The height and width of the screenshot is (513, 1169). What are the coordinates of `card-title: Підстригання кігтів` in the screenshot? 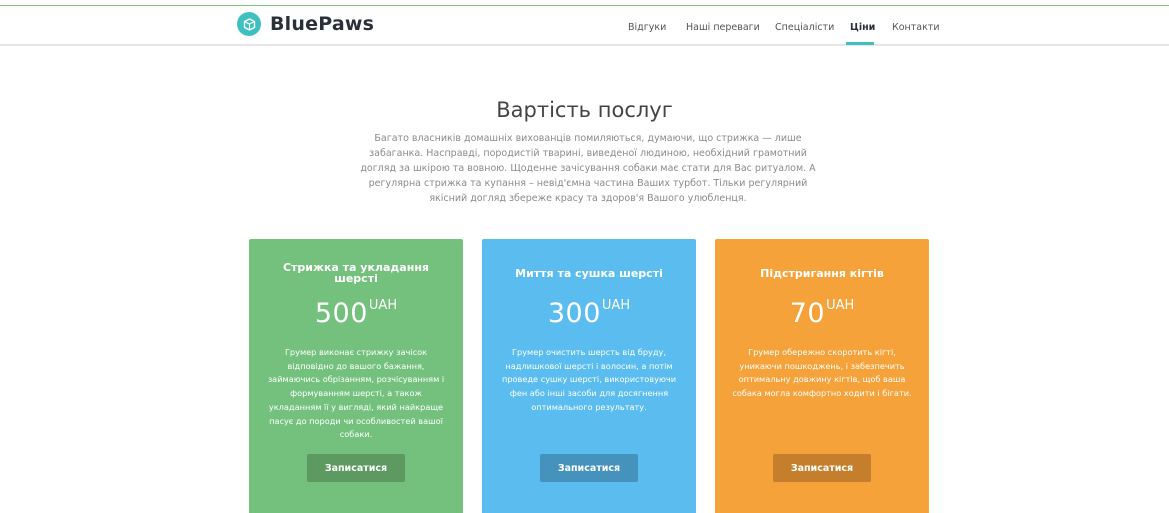 It's located at (822, 273).